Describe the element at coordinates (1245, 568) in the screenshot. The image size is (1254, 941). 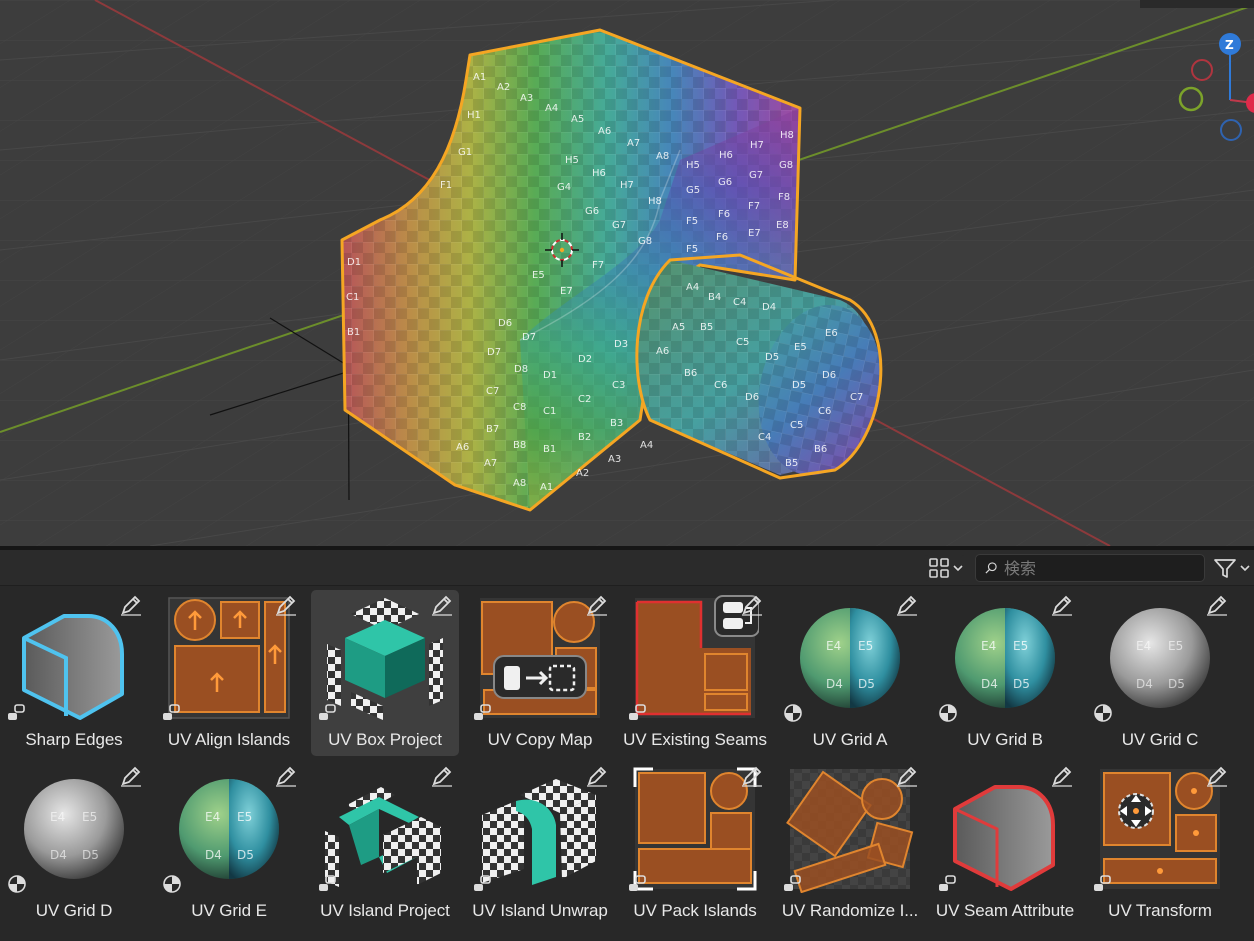
I see `chevron-down-icon` at that location.